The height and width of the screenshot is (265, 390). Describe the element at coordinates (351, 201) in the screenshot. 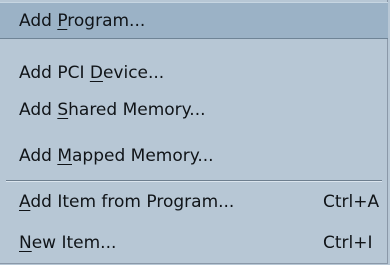

I see `menu-item-shortcut: Ctrl+A` at that location.